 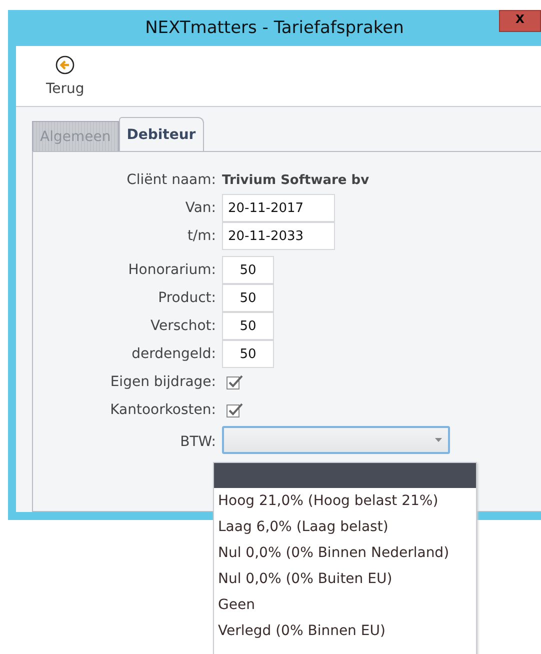 What do you see at coordinates (65, 76) in the screenshot?
I see `back-button: Terug` at bounding box center [65, 76].